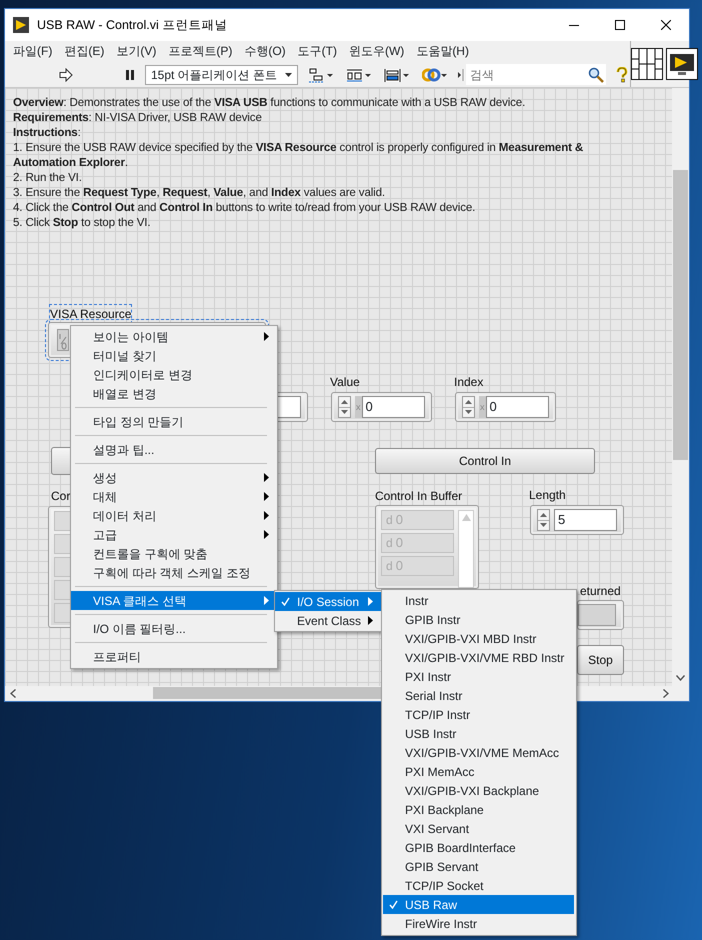 This screenshot has height=940, width=702. What do you see at coordinates (547, 495) in the screenshot?
I see `control-label: Length` at bounding box center [547, 495].